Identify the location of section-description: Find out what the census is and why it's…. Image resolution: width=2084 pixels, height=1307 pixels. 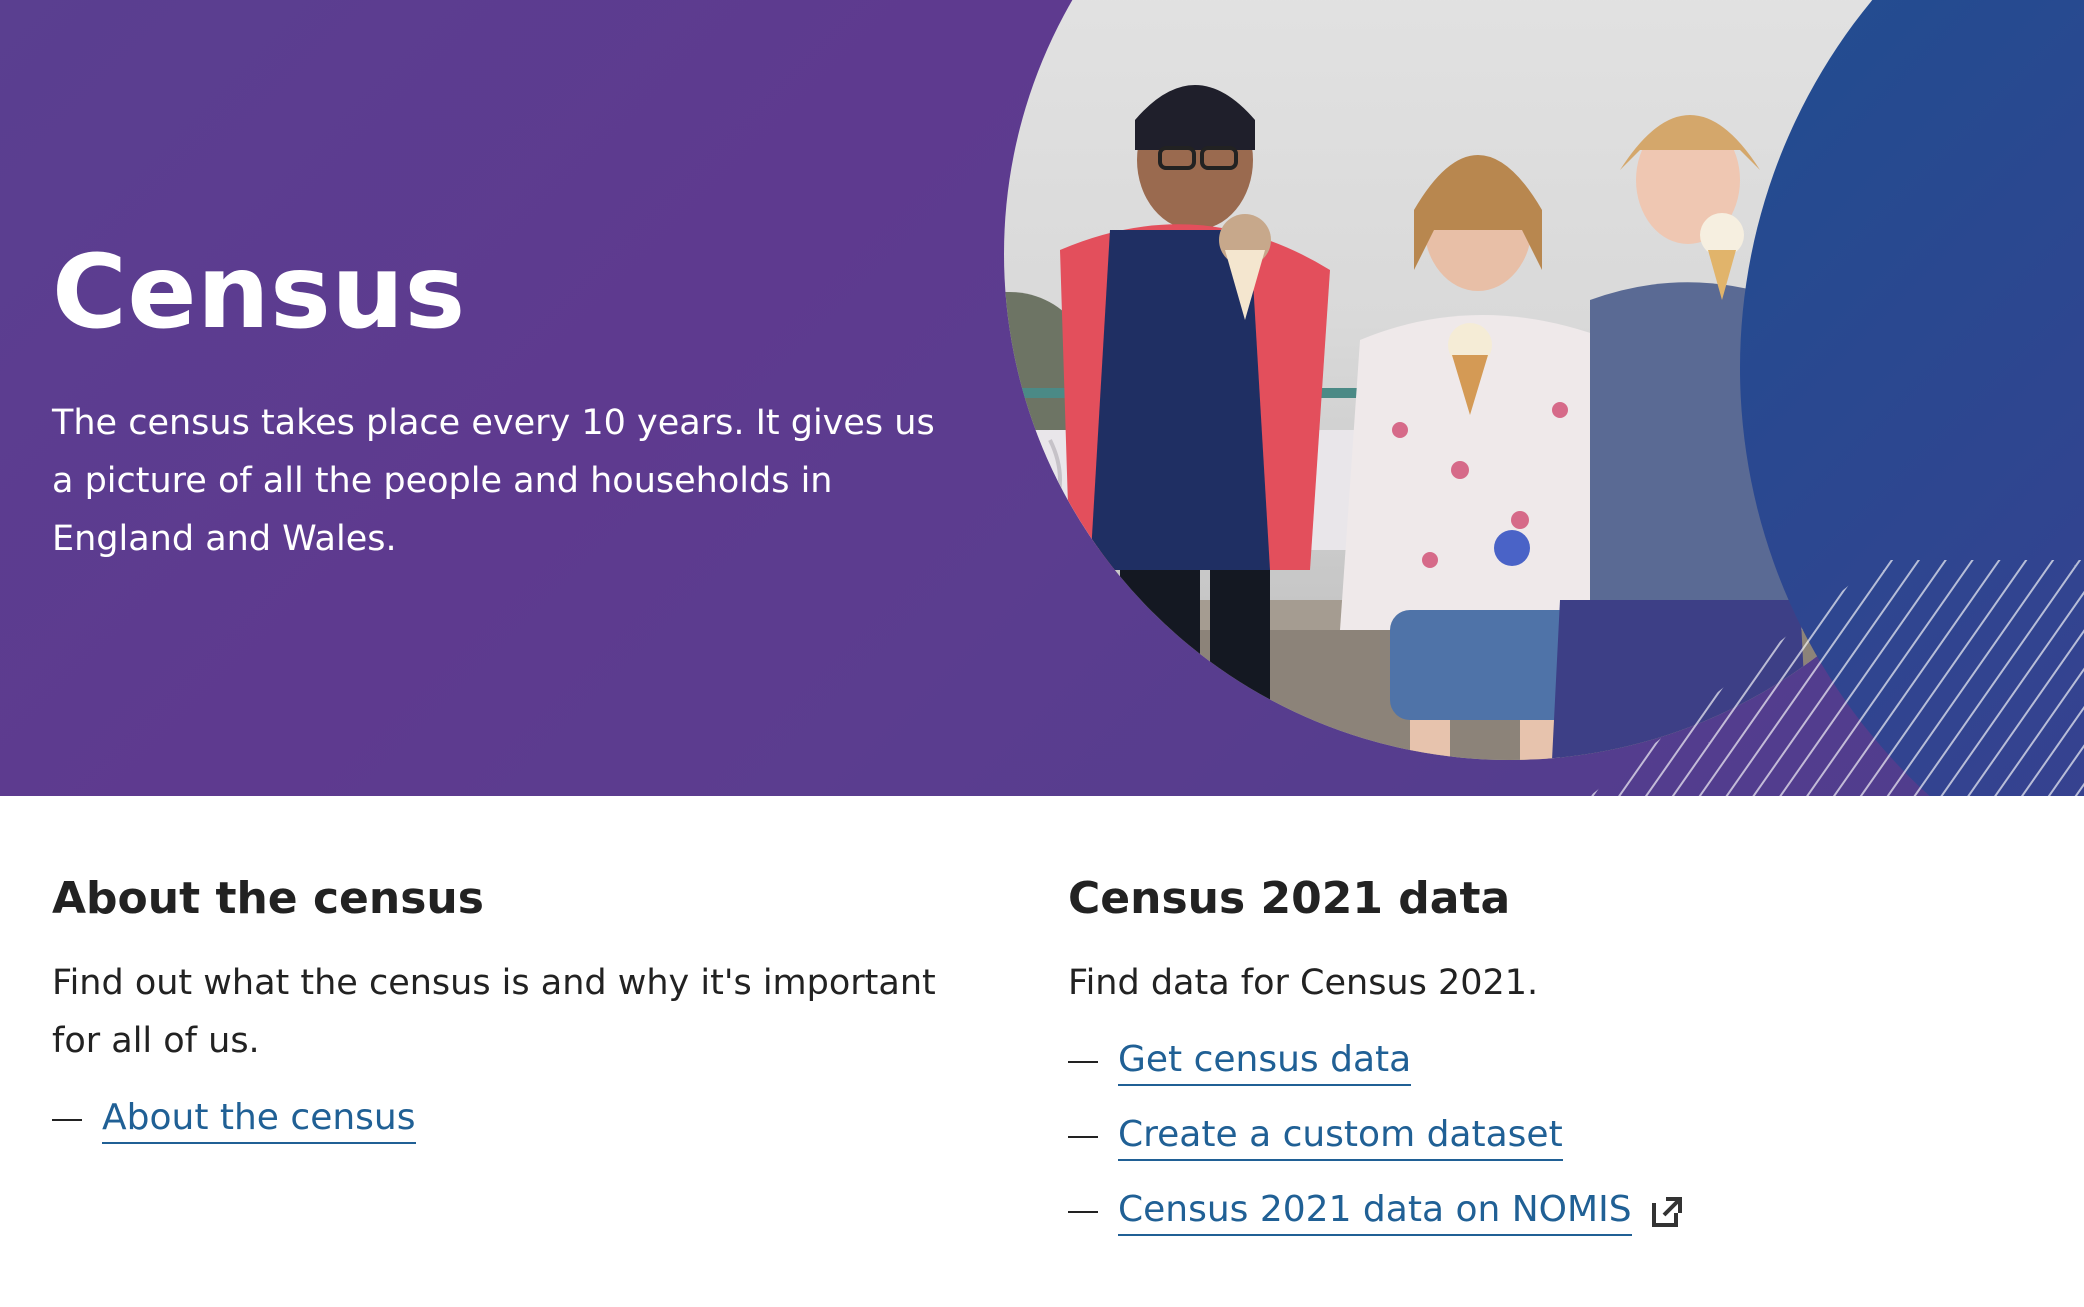
(494, 1012).